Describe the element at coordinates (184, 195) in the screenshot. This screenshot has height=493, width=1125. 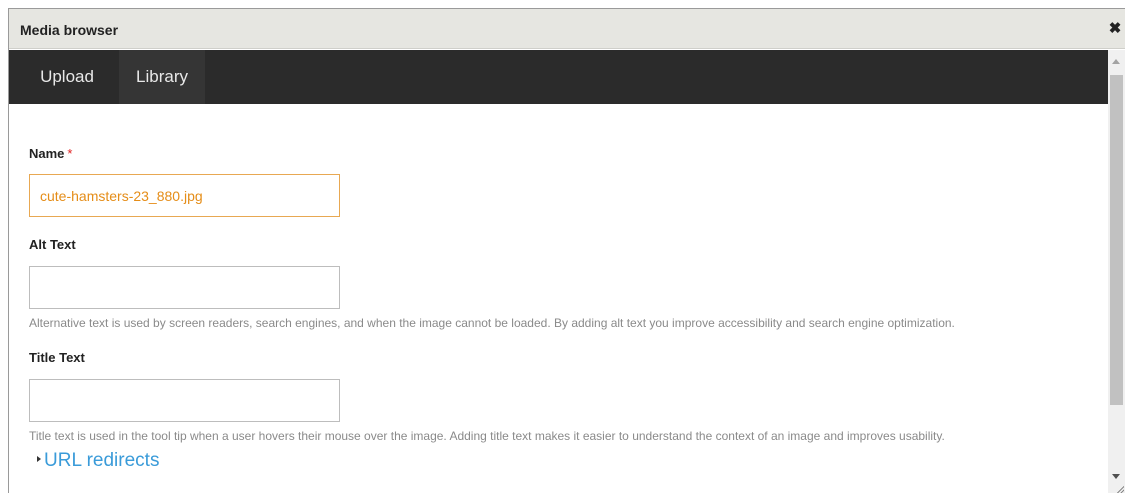
I see `name-input` at that location.